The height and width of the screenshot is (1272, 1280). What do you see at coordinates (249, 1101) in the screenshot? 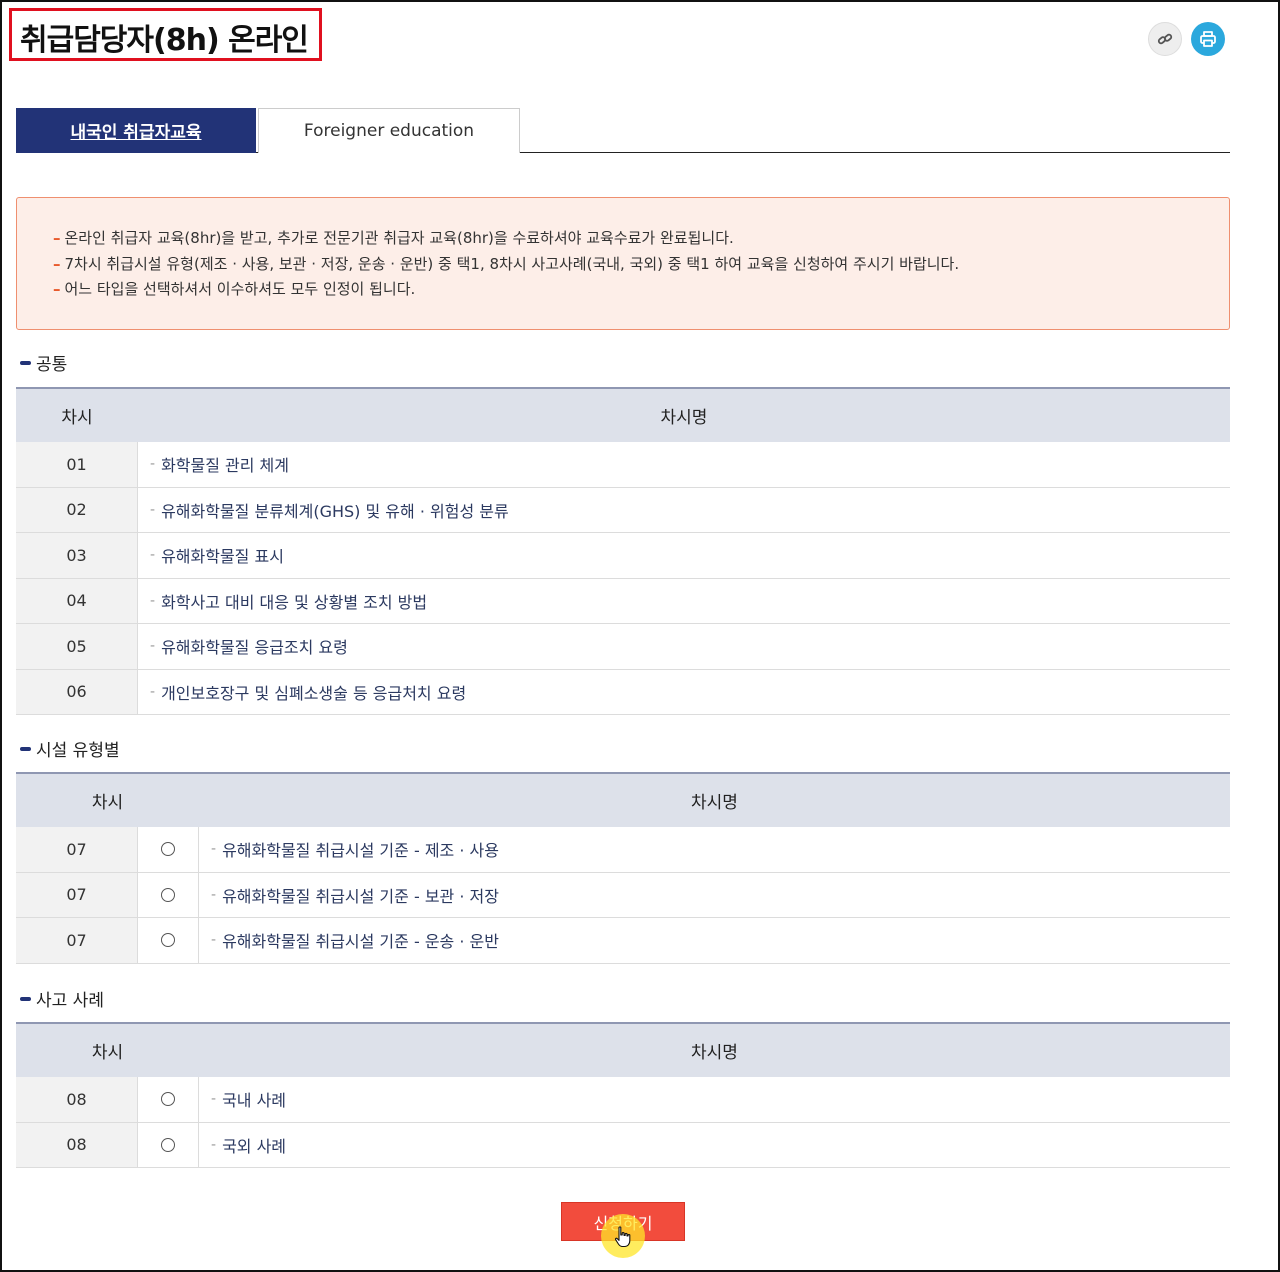
I see `session-name: - 국내 사례` at bounding box center [249, 1101].